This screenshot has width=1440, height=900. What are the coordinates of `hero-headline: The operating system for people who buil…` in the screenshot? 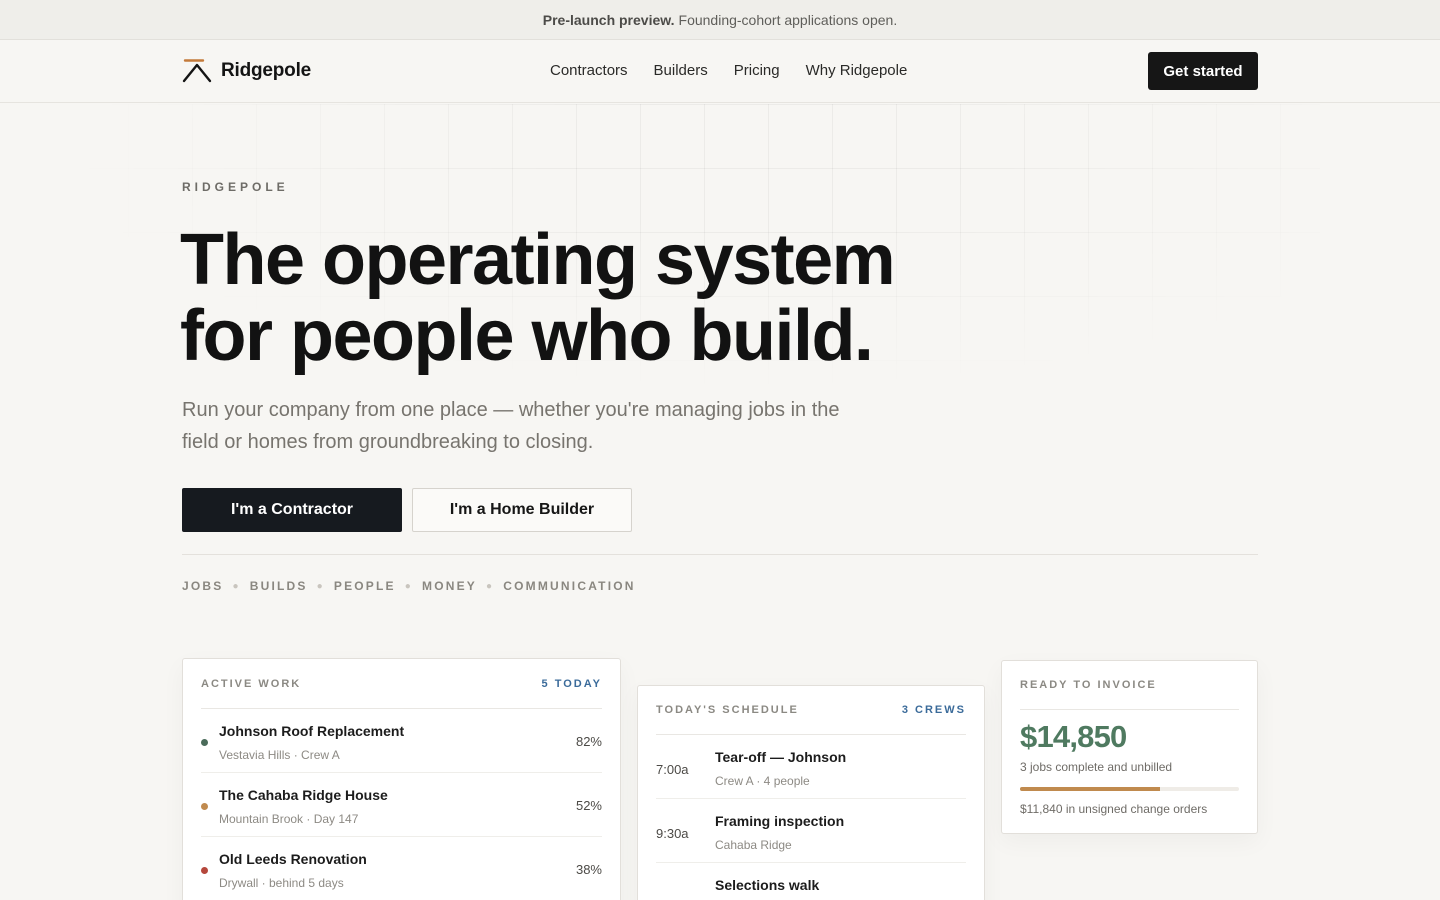 It's located at (630, 298).